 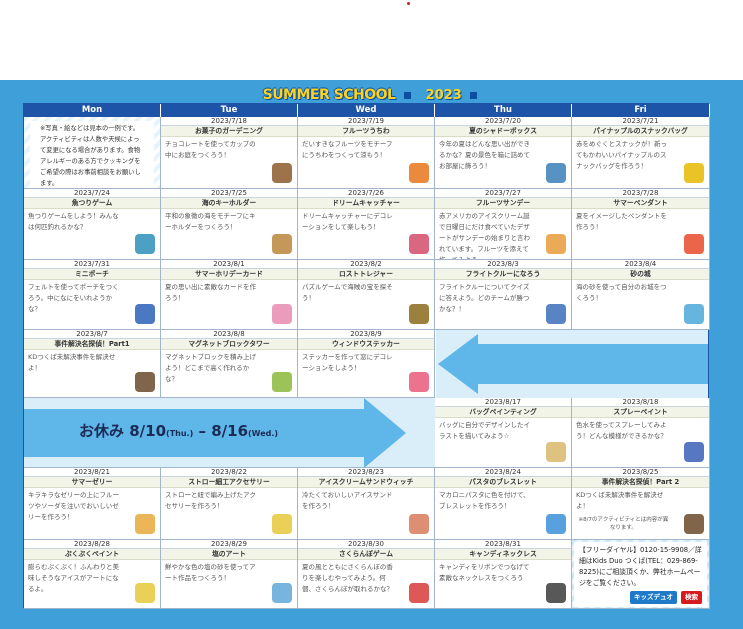 I want to click on cell-date: 2023/8/1, so click(x=229, y=264).